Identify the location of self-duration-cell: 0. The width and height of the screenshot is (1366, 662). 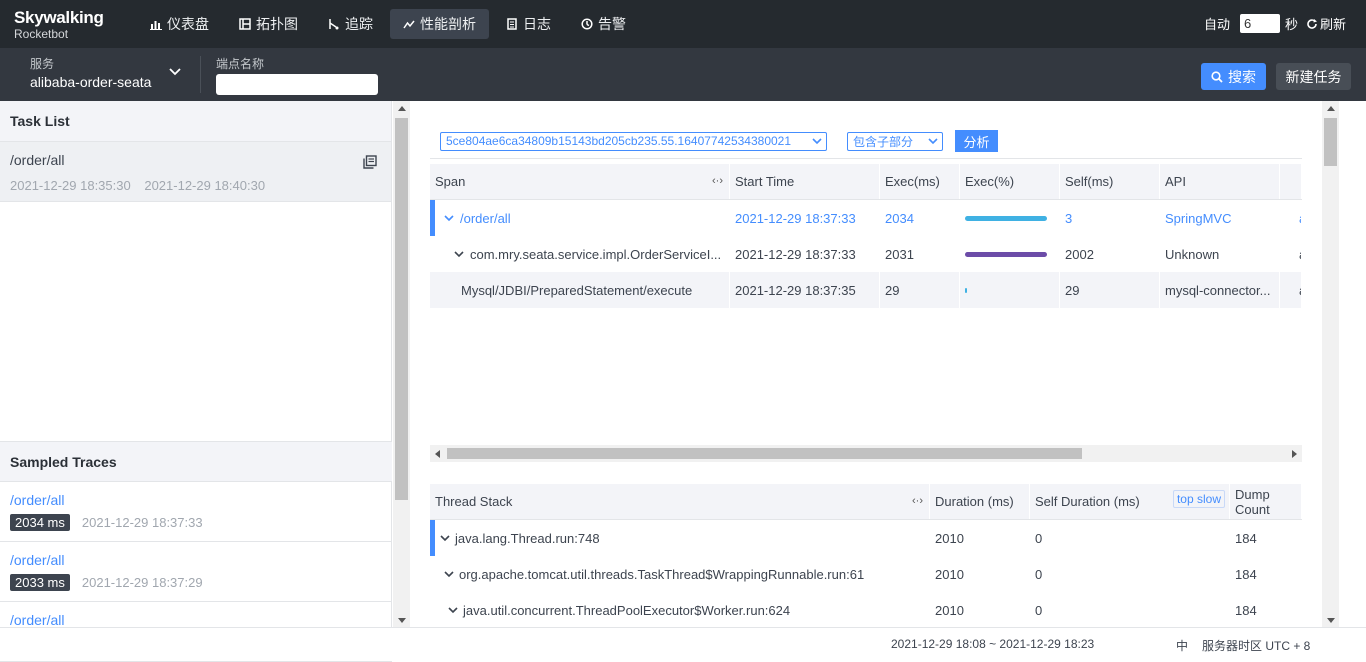
(1130, 609).